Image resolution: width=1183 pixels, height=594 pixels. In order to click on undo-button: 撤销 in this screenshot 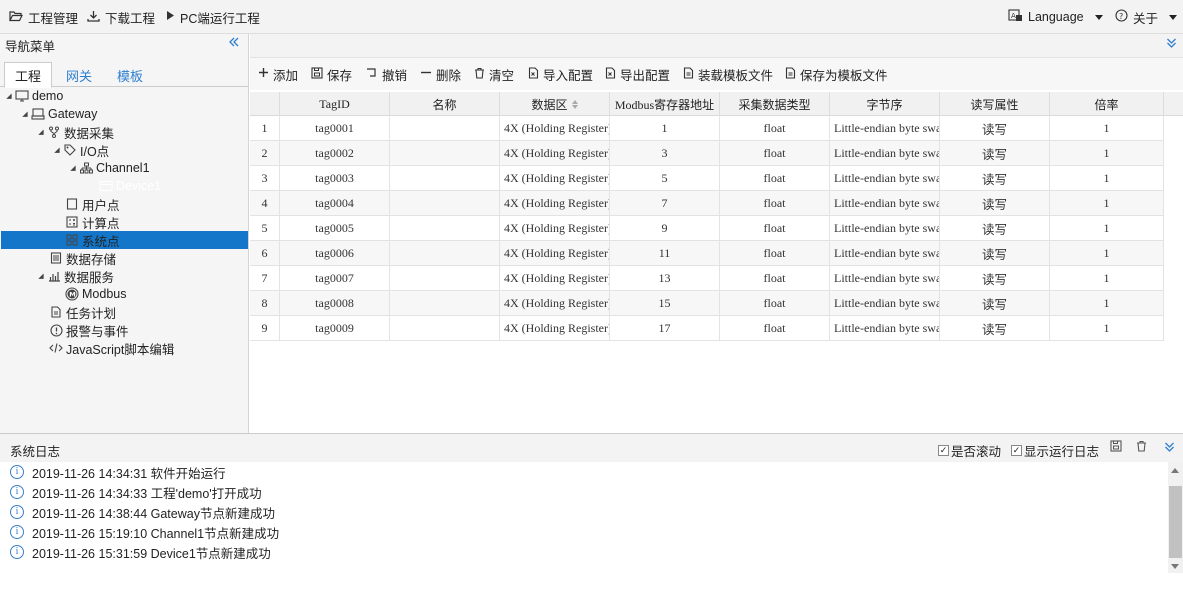, I will do `click(386, 74)`.